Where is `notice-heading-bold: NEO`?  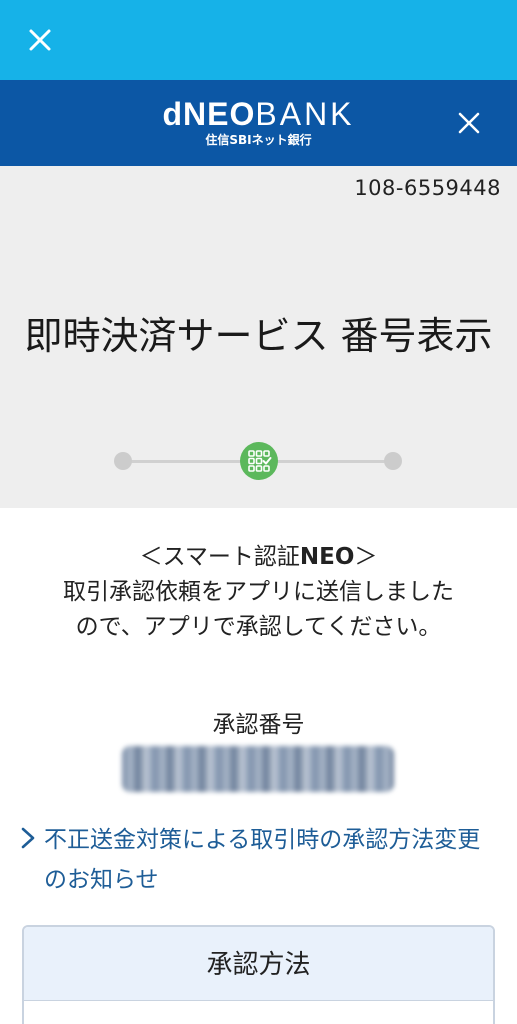
notice-heading-bold: NEO is located at coordinates (327, 557).